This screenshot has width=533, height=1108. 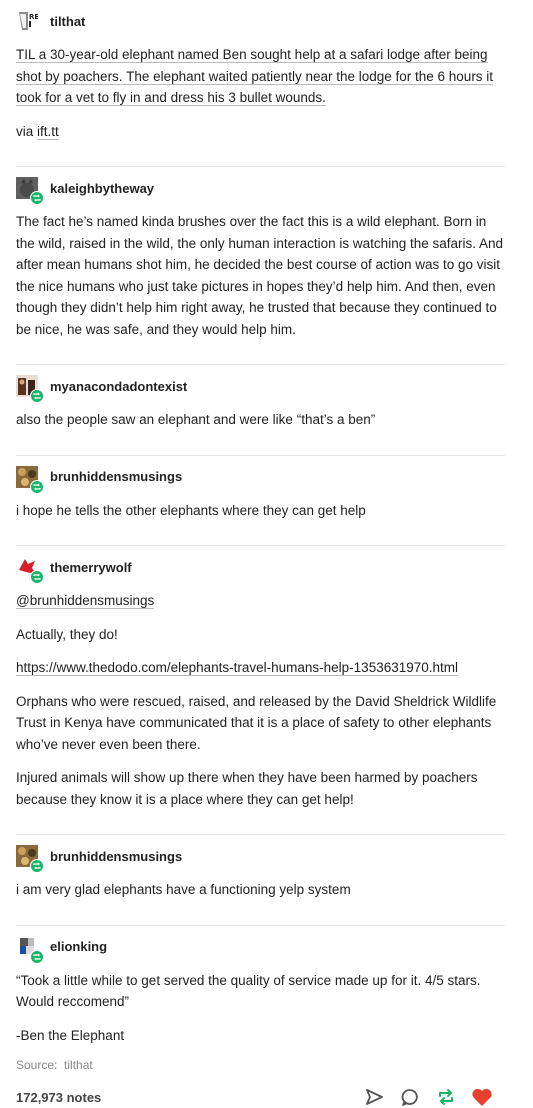 What do you see at coordinates (260, 132) in the screenshot?
I see `via-line: via ift.tt` at bounding box center [260, 132].